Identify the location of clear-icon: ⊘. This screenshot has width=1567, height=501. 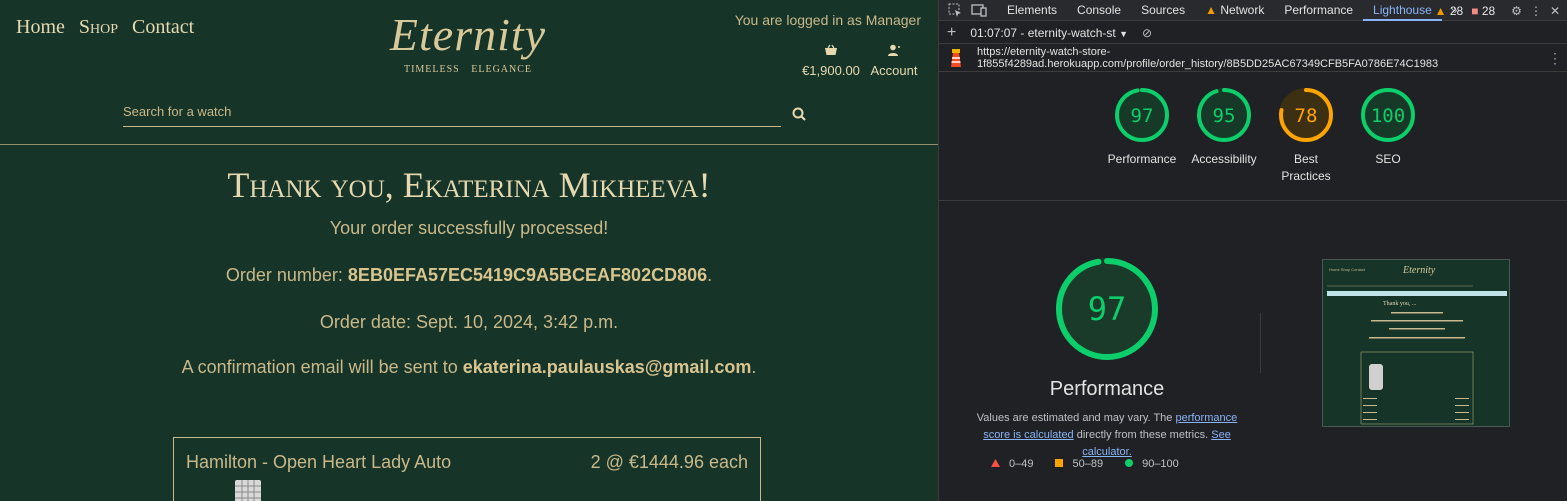
(1147, 33).